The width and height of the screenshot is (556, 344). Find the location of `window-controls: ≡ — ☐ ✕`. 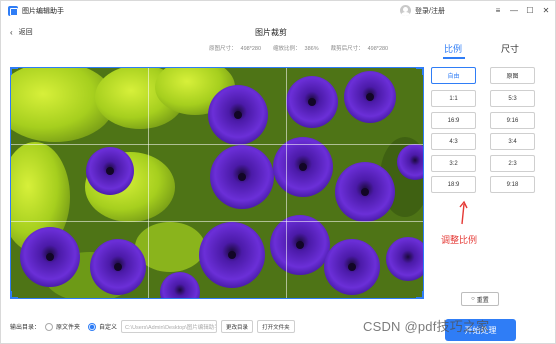

window-controls: ≡ — ☐ ✕ is located at coordinates (522, 10).